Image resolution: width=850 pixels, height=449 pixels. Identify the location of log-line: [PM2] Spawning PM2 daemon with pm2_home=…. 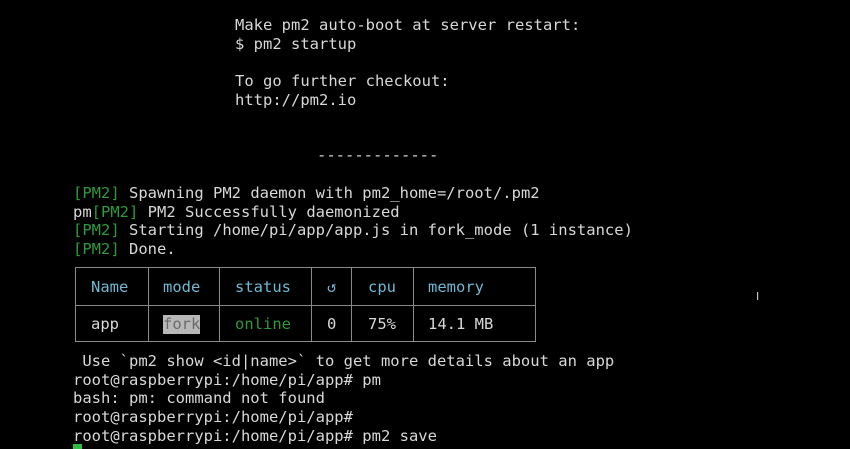
(306, 193).